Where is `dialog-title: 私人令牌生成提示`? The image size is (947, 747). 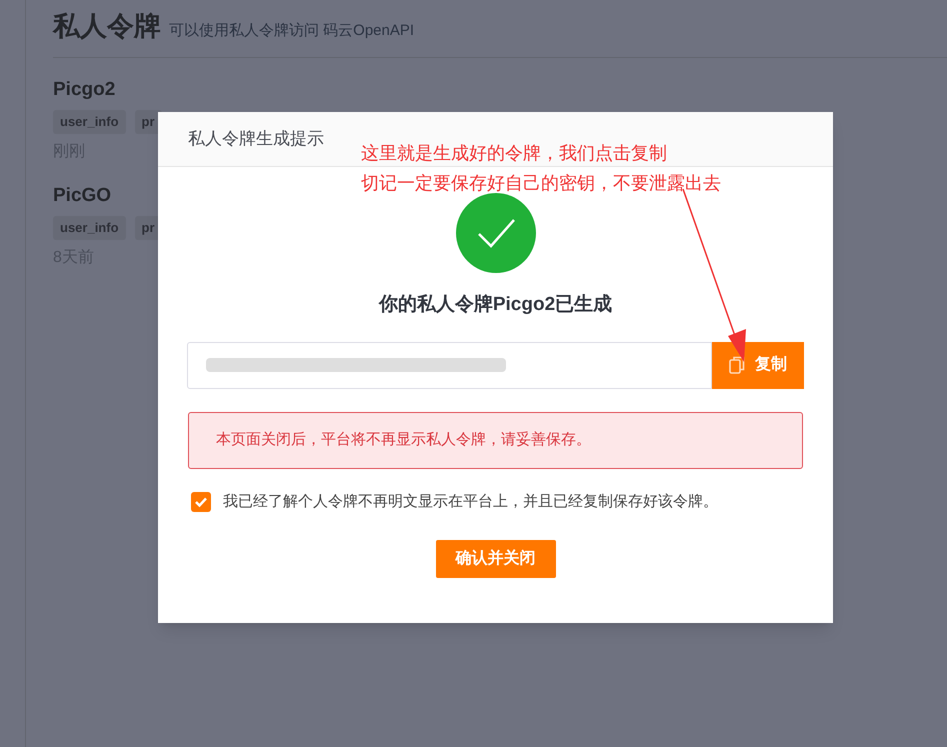 dialog-title: 私人令牌生成提示 is located at coordinates (256, 139).